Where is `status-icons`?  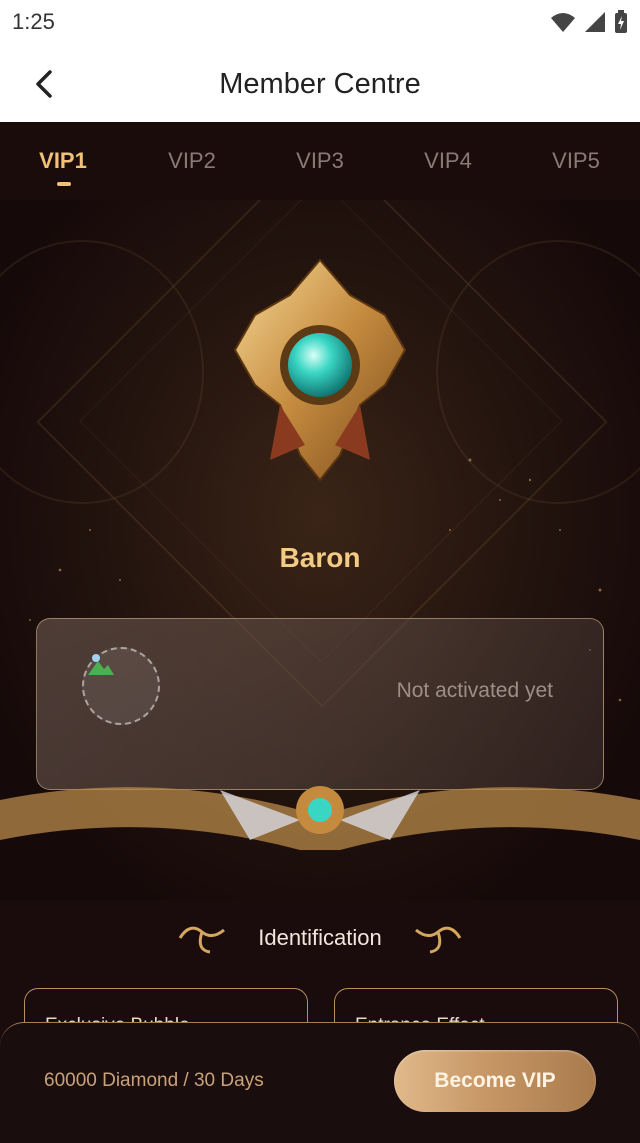 status-icons is located at coordinates (589, 22).